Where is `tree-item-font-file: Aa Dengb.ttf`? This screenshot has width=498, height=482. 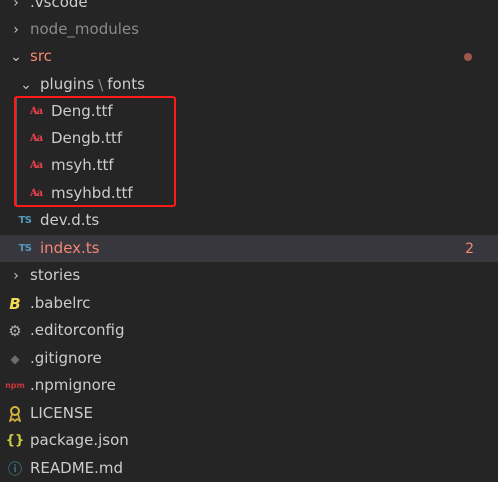
tree-item-font-file: Aa Dengb.ttf is located at coordinates (249, 138).